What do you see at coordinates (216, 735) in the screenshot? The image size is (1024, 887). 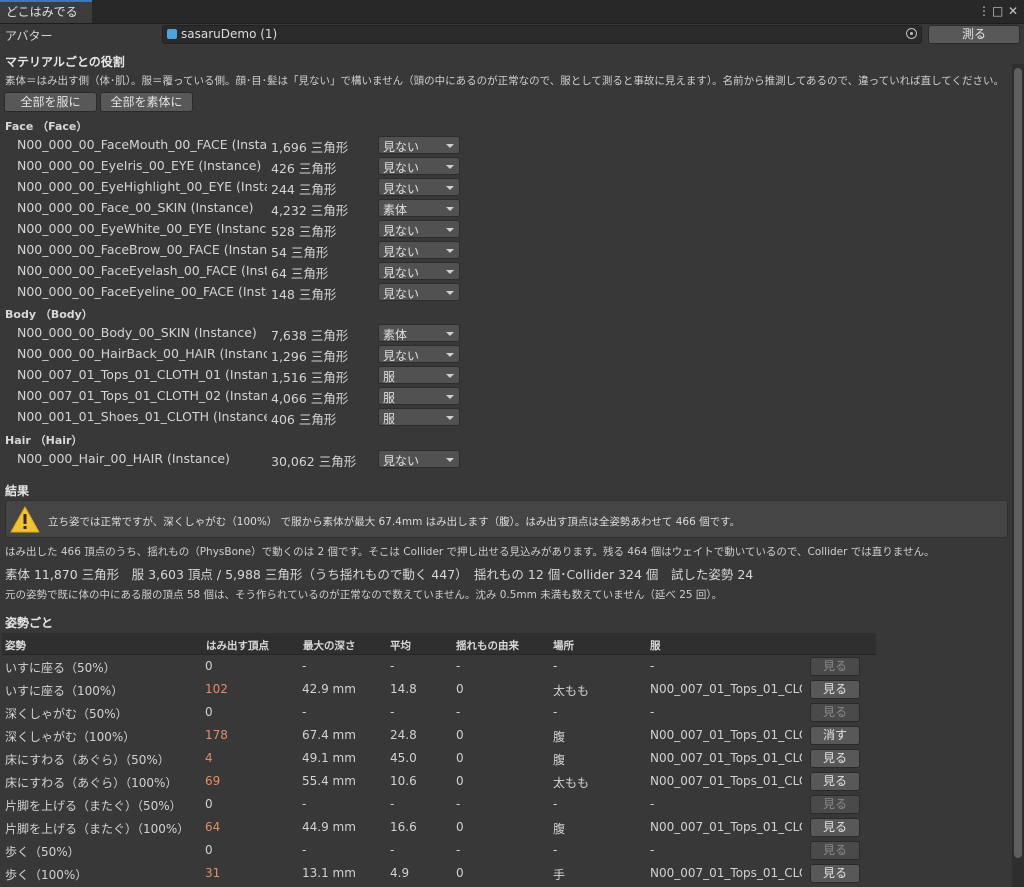 I see `pose-vertices: 178` at bounding box center [216, 735].